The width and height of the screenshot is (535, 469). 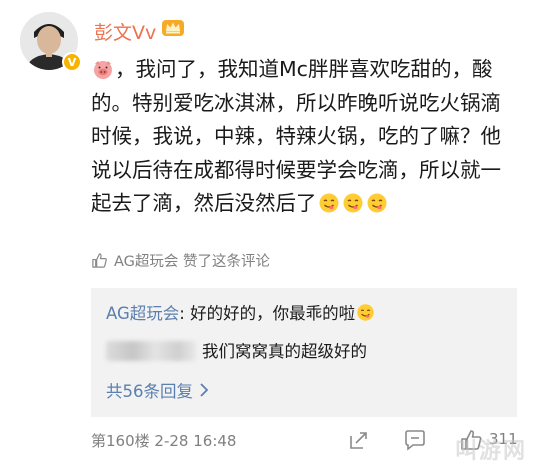 I want to click on more-replies-label: 共56条回复, so click(x=149, y=391).